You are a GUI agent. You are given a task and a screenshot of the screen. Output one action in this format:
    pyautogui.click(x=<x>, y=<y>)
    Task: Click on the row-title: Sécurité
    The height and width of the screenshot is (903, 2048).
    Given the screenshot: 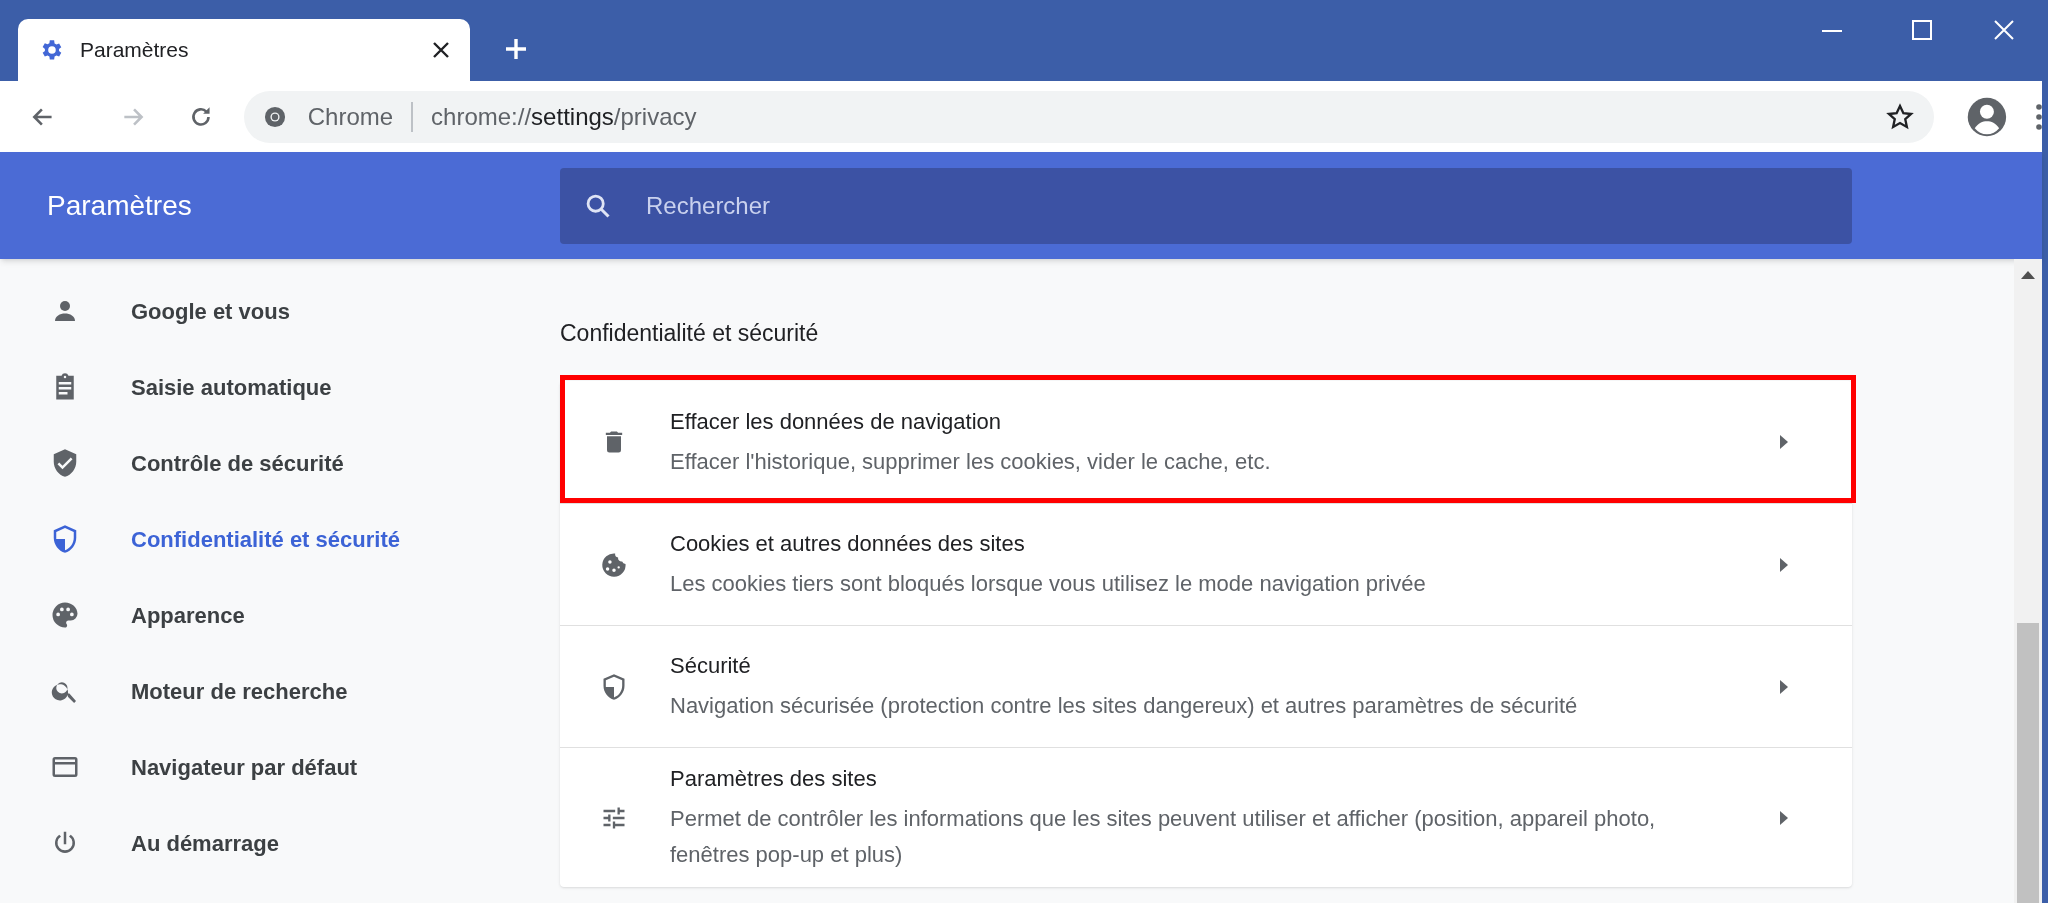 What is the action you would take?
    pyautogui.click(x=1225, y=665)
    